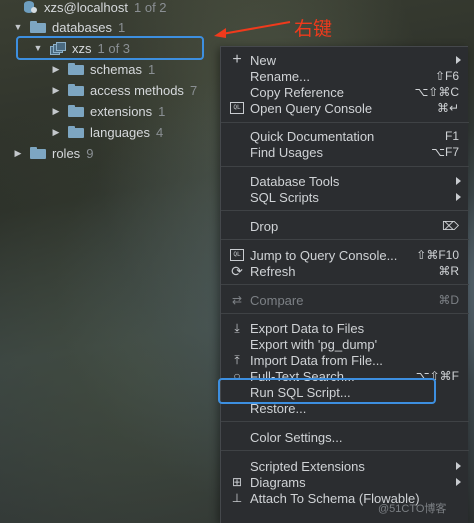 The height and width of the screenshot is (523, 474). Describe the element at coordinates (311, 108) in the screenshot. I see `menu-item-label: Open Query Console` at that location.